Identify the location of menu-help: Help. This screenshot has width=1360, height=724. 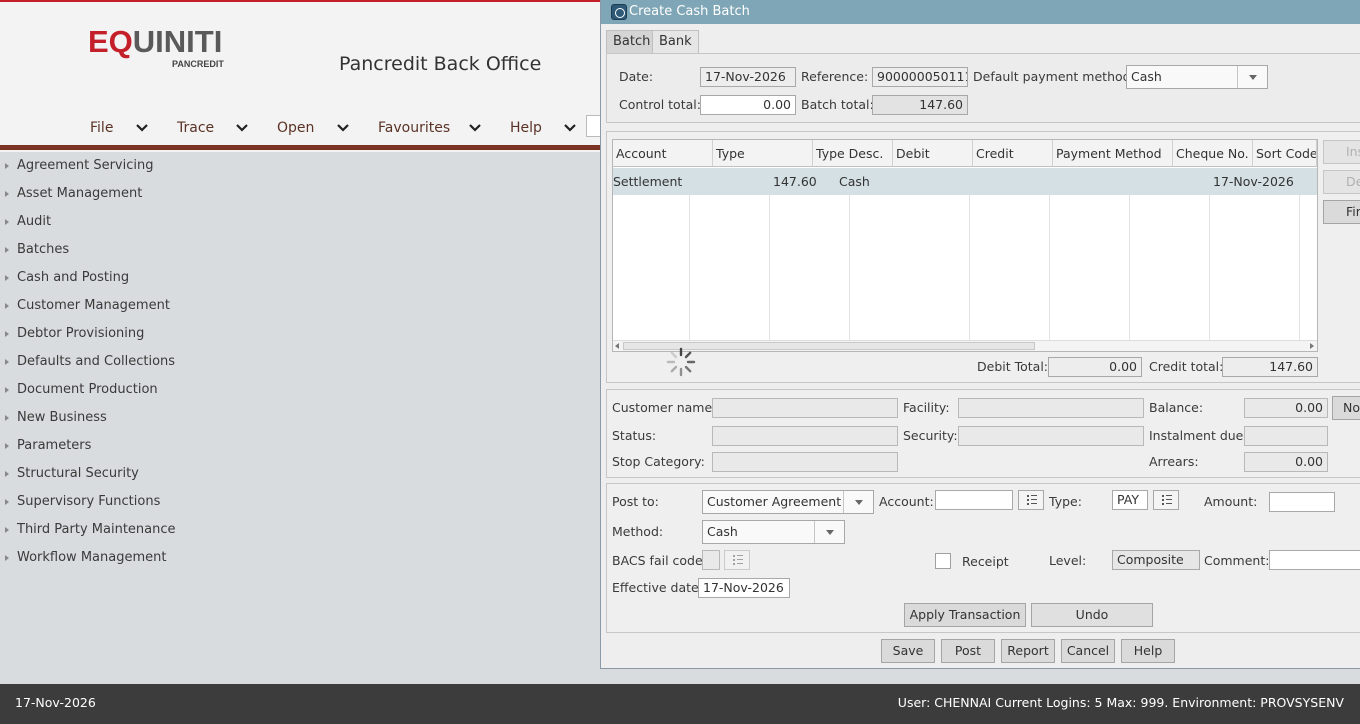
(526, 128).